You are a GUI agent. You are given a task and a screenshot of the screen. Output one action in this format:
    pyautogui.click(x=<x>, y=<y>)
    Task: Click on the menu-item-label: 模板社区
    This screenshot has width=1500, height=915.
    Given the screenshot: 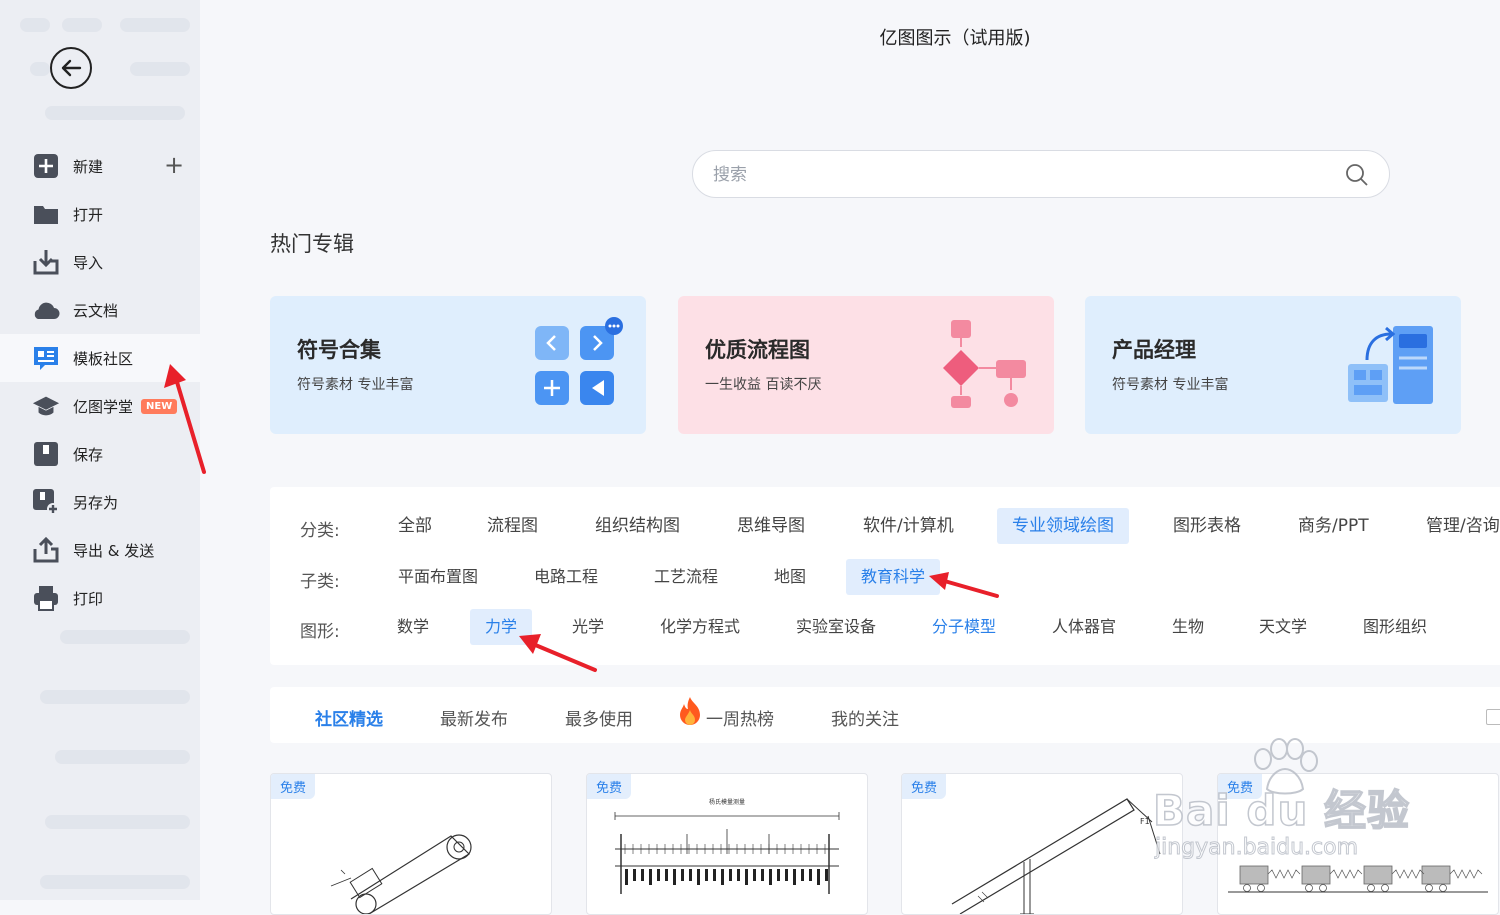 What is the action you would take?
    pyautogui.click(x=103, y=358)
    